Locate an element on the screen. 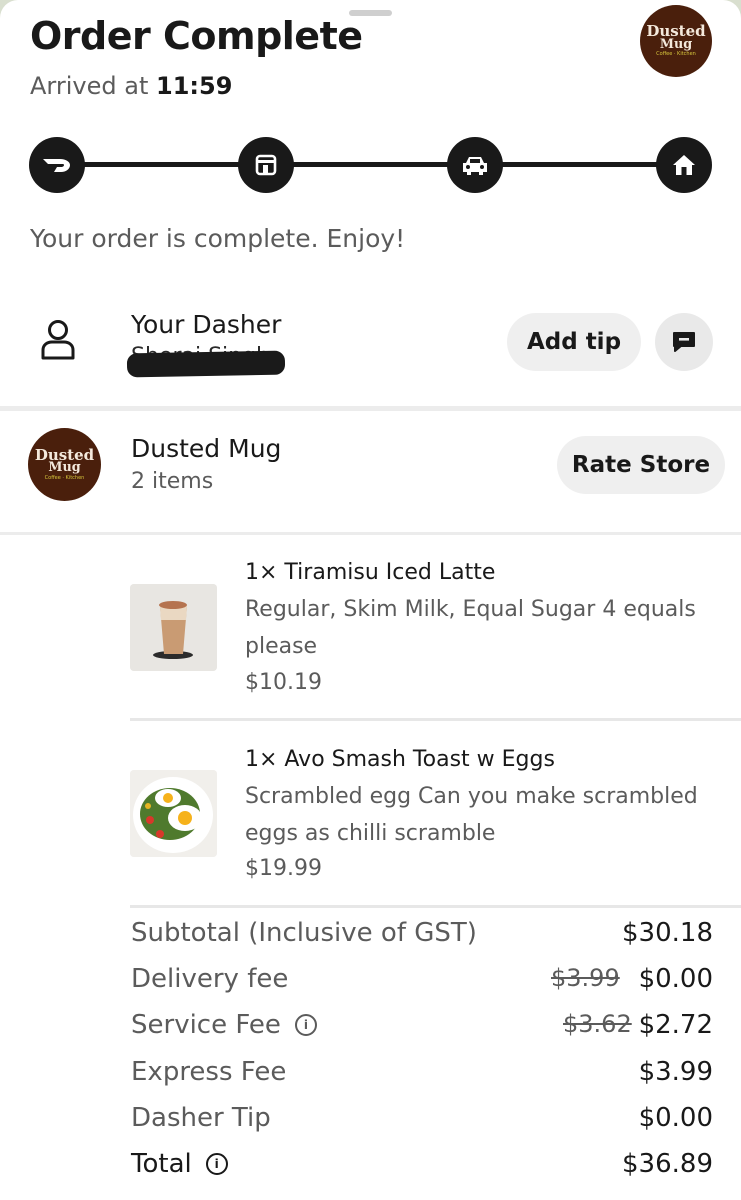 This screenshot has width=741, height=1200. express-fee-row: Express Fee $3.99 is located at coordinates (422, 1077).